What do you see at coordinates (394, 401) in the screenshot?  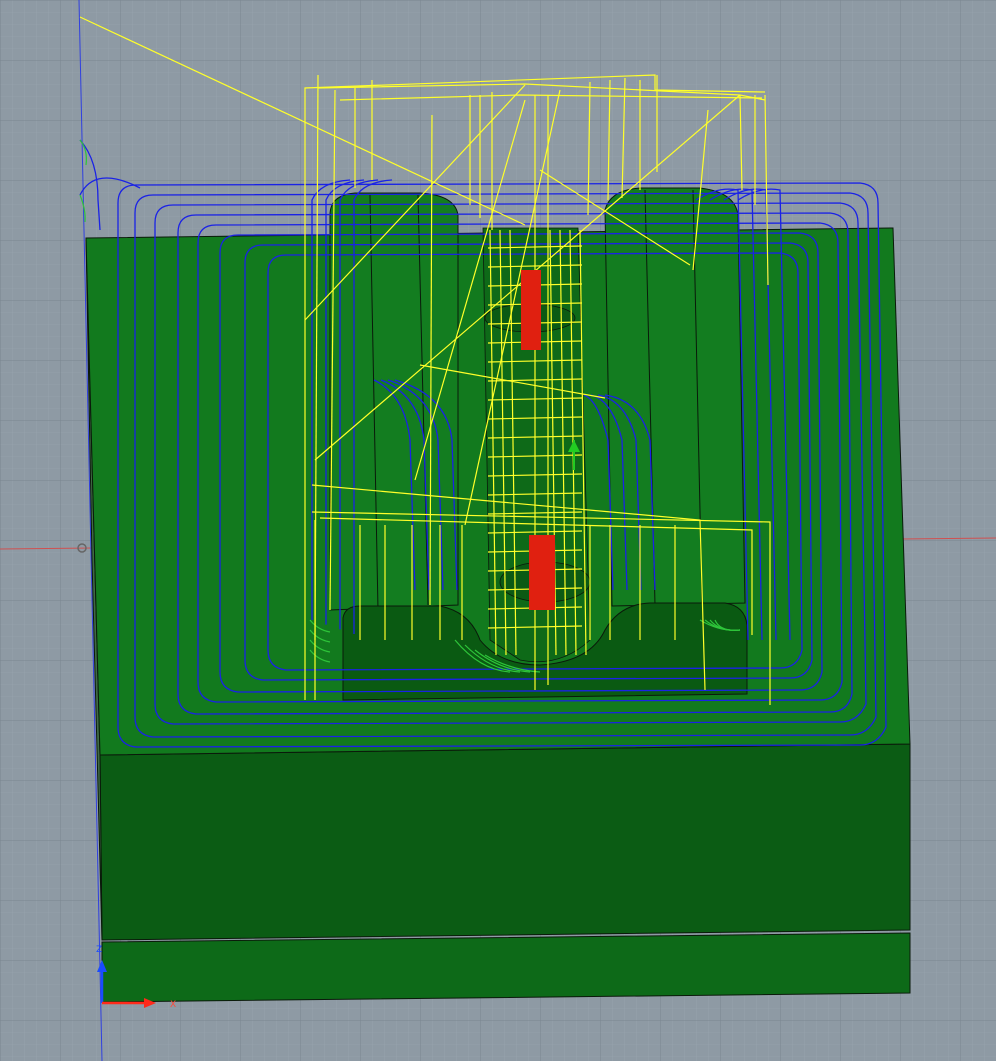 I see `left-boss` at bounding box center [394, 401].